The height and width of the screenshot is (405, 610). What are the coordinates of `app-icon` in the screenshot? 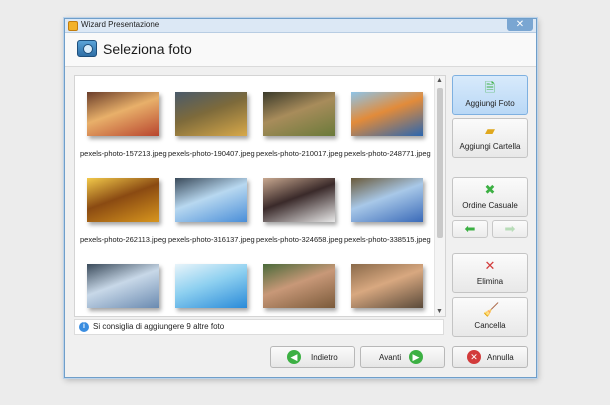 It's located at (73, 26).